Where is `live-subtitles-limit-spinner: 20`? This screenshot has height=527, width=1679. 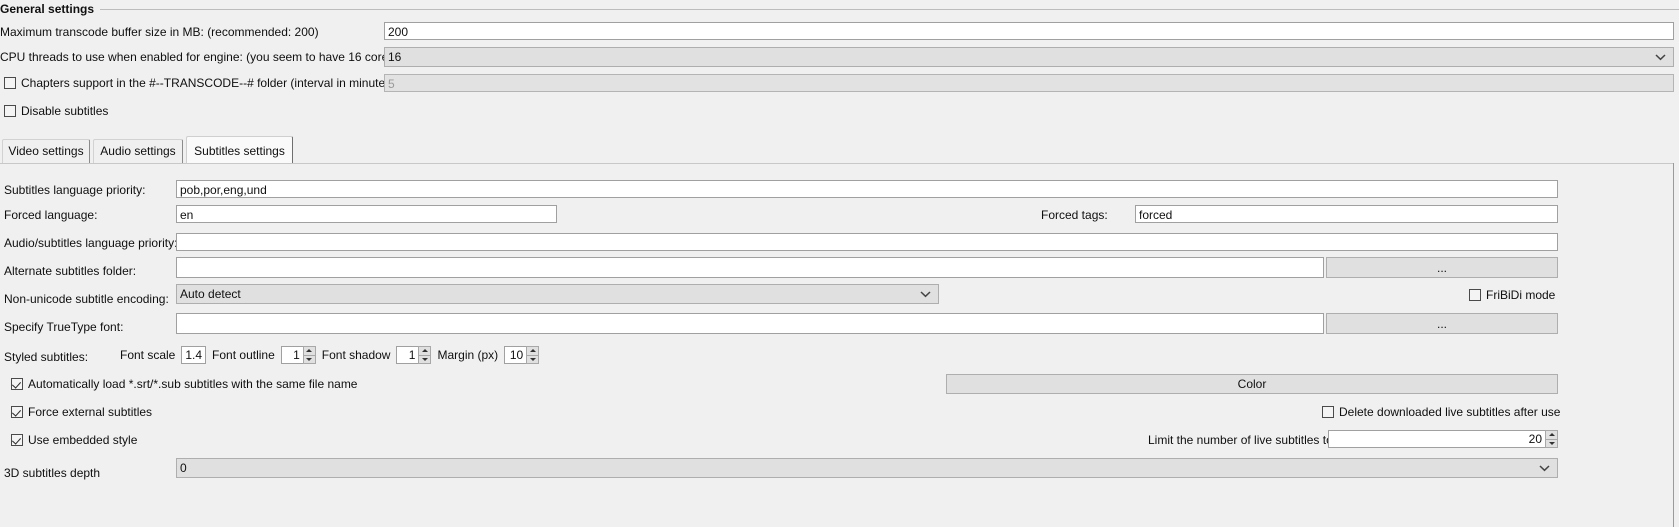 live-subtitles-limit-spinner: 20 is located at coordinates (1443, 439).